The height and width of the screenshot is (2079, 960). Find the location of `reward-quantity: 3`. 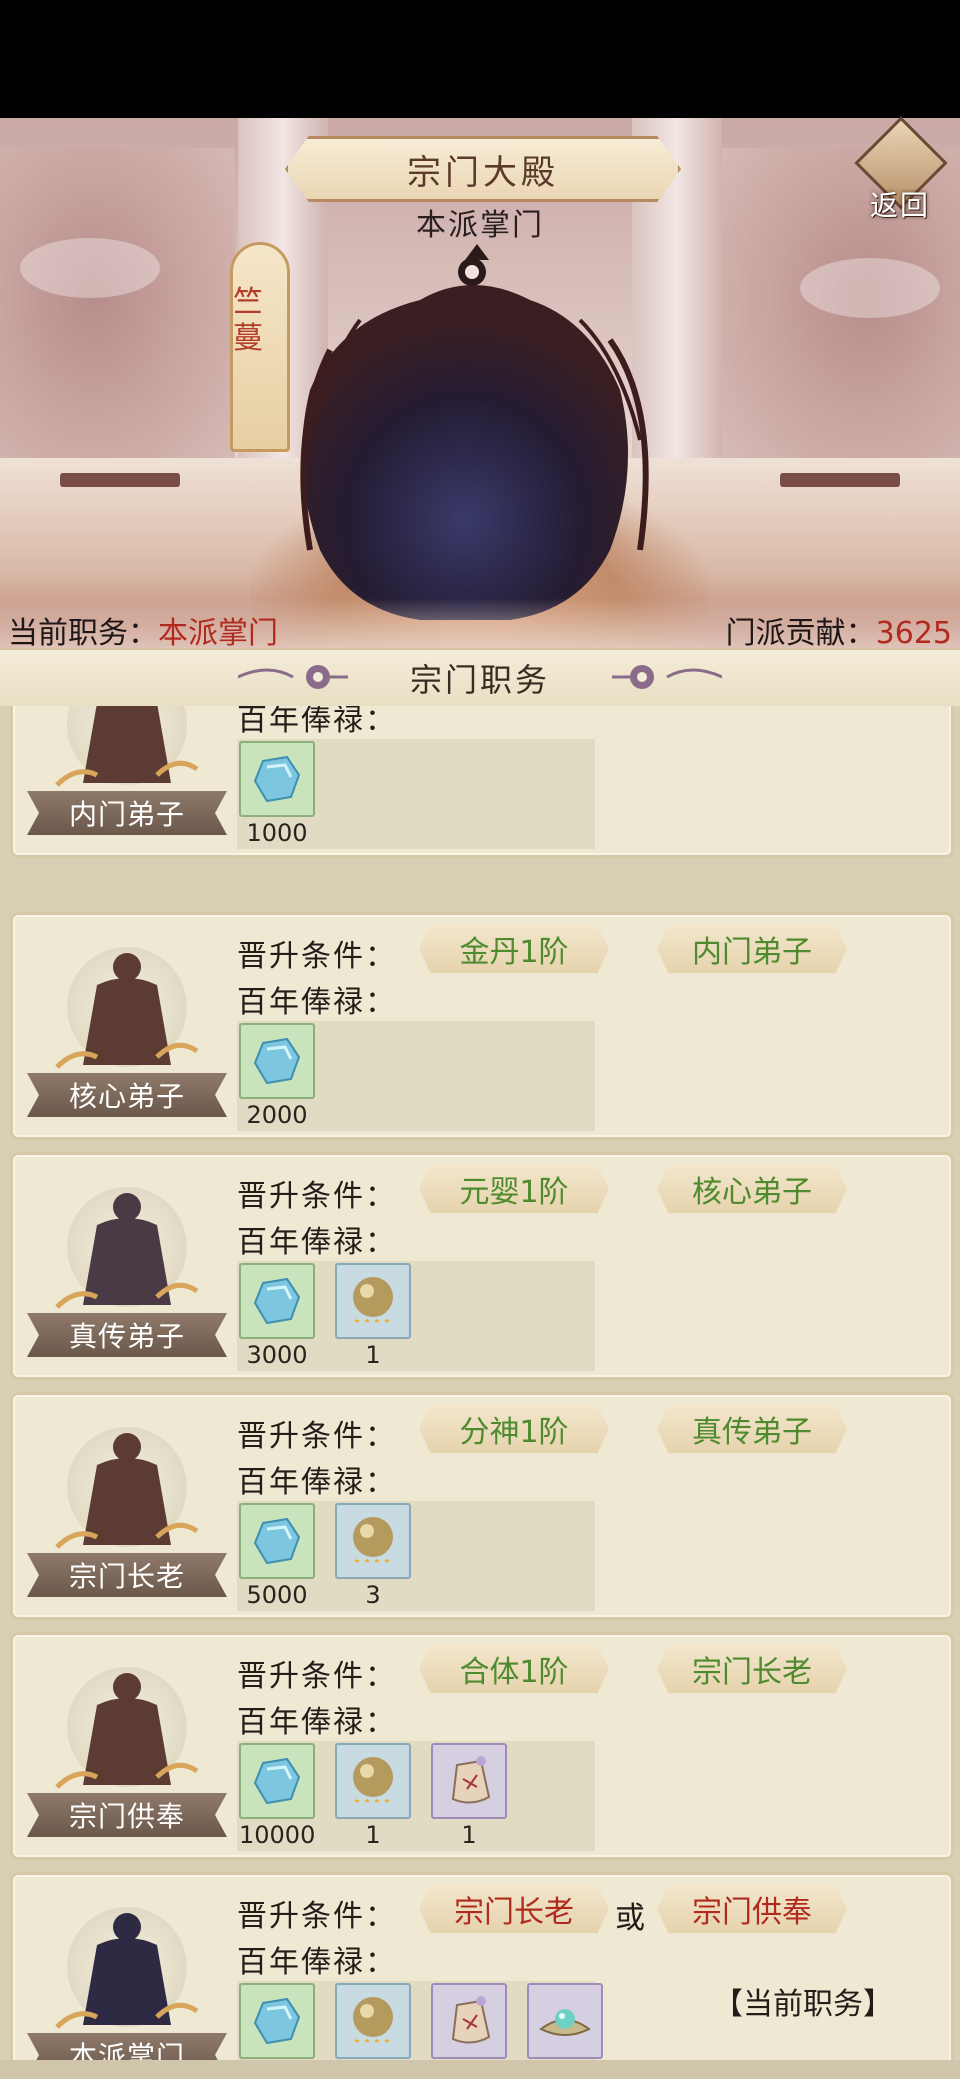

reward-quantity: 3 is located at coordinates (373, 1595).